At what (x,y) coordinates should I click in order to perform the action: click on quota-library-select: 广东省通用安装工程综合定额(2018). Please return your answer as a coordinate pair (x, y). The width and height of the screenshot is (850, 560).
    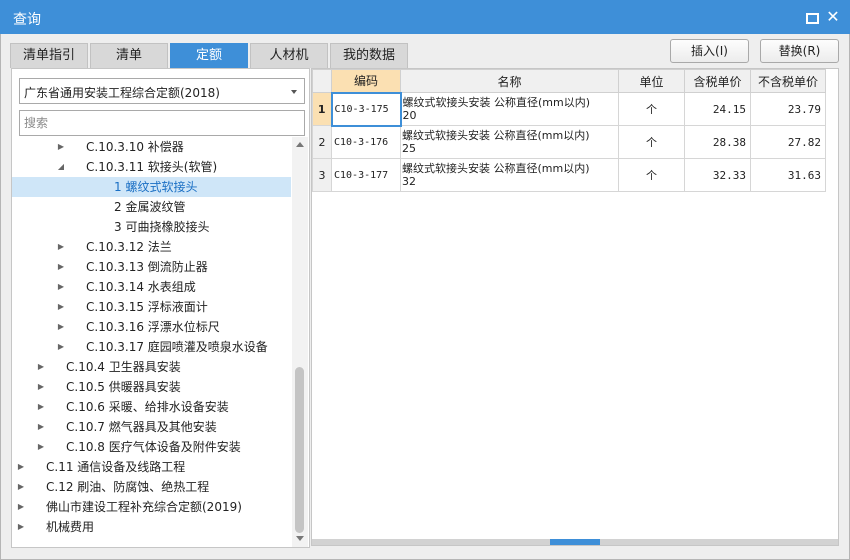
    Looking at the image, I should click on (162, 91).